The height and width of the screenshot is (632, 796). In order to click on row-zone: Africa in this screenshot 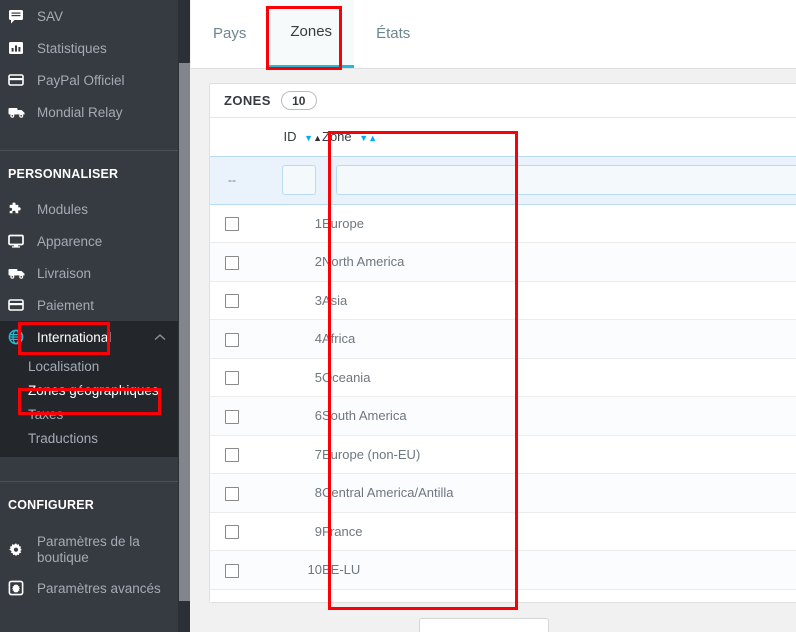, I will do `click(559, 339)`.